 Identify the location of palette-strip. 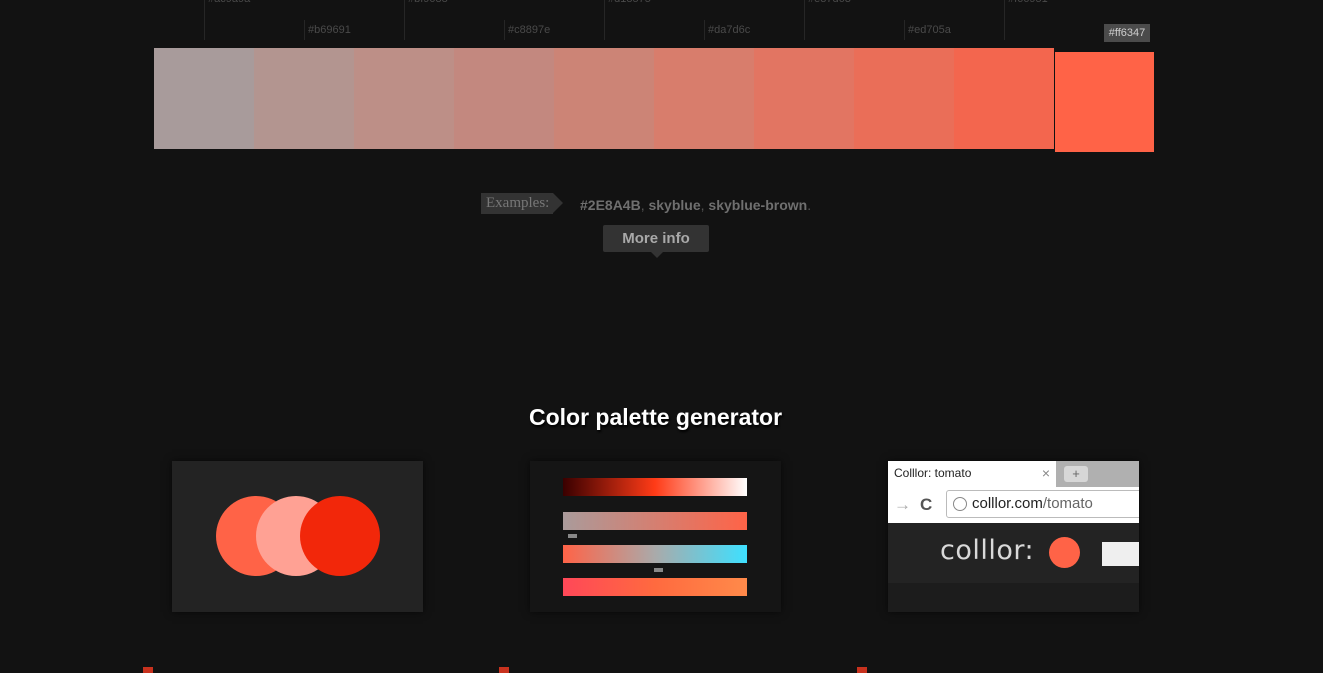
(604, 98).